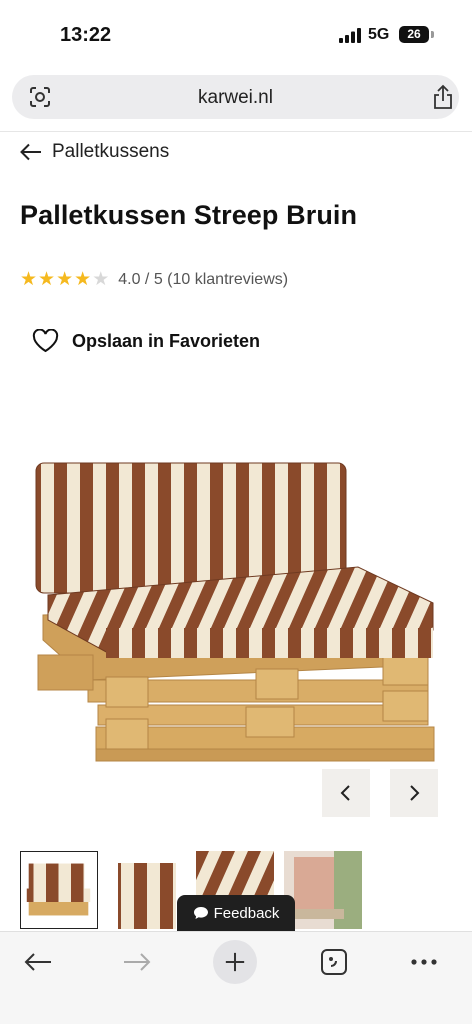  What do you see at coordinates (101, 279) in the screenshot?
I see `star-empty-icon: ★` at bounding box center [101, 279].